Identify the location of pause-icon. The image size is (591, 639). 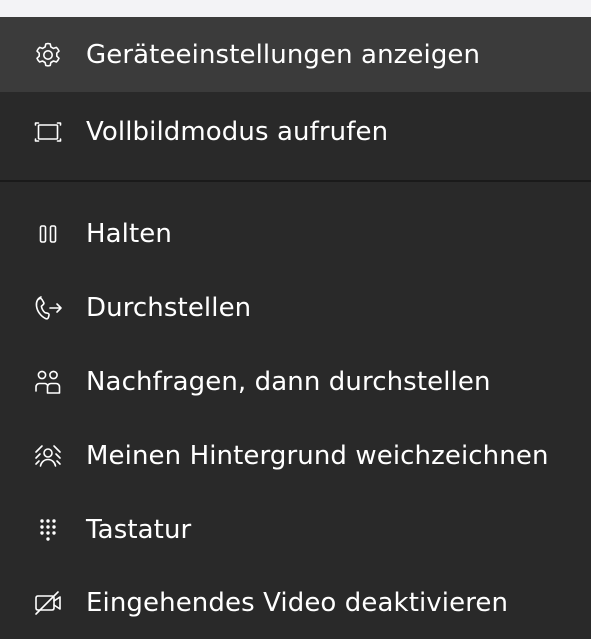
(48, 234).